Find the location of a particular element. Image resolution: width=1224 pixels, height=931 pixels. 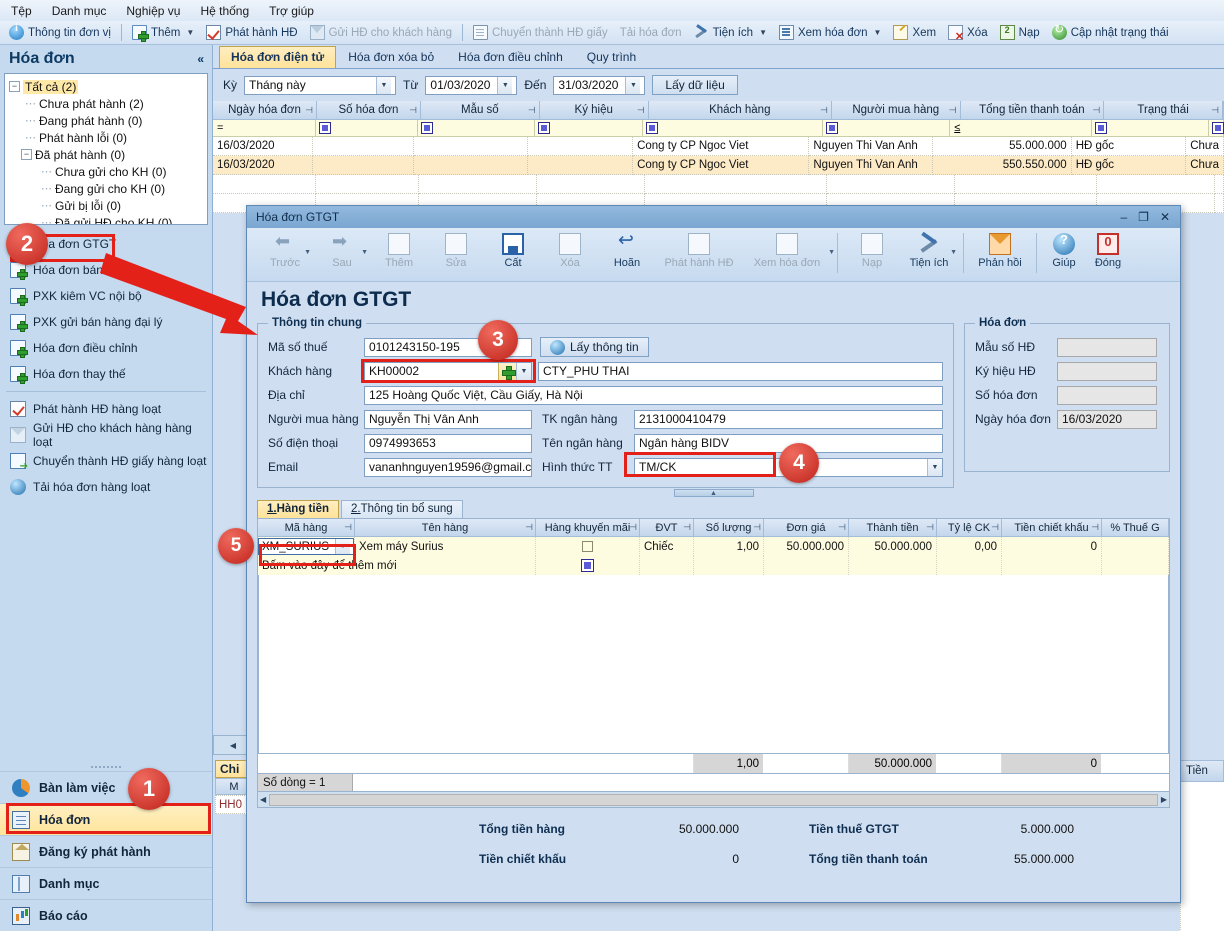

grid-col-trang-thai: Trạng thái ⊣ is located at coordinates (1163, 110).